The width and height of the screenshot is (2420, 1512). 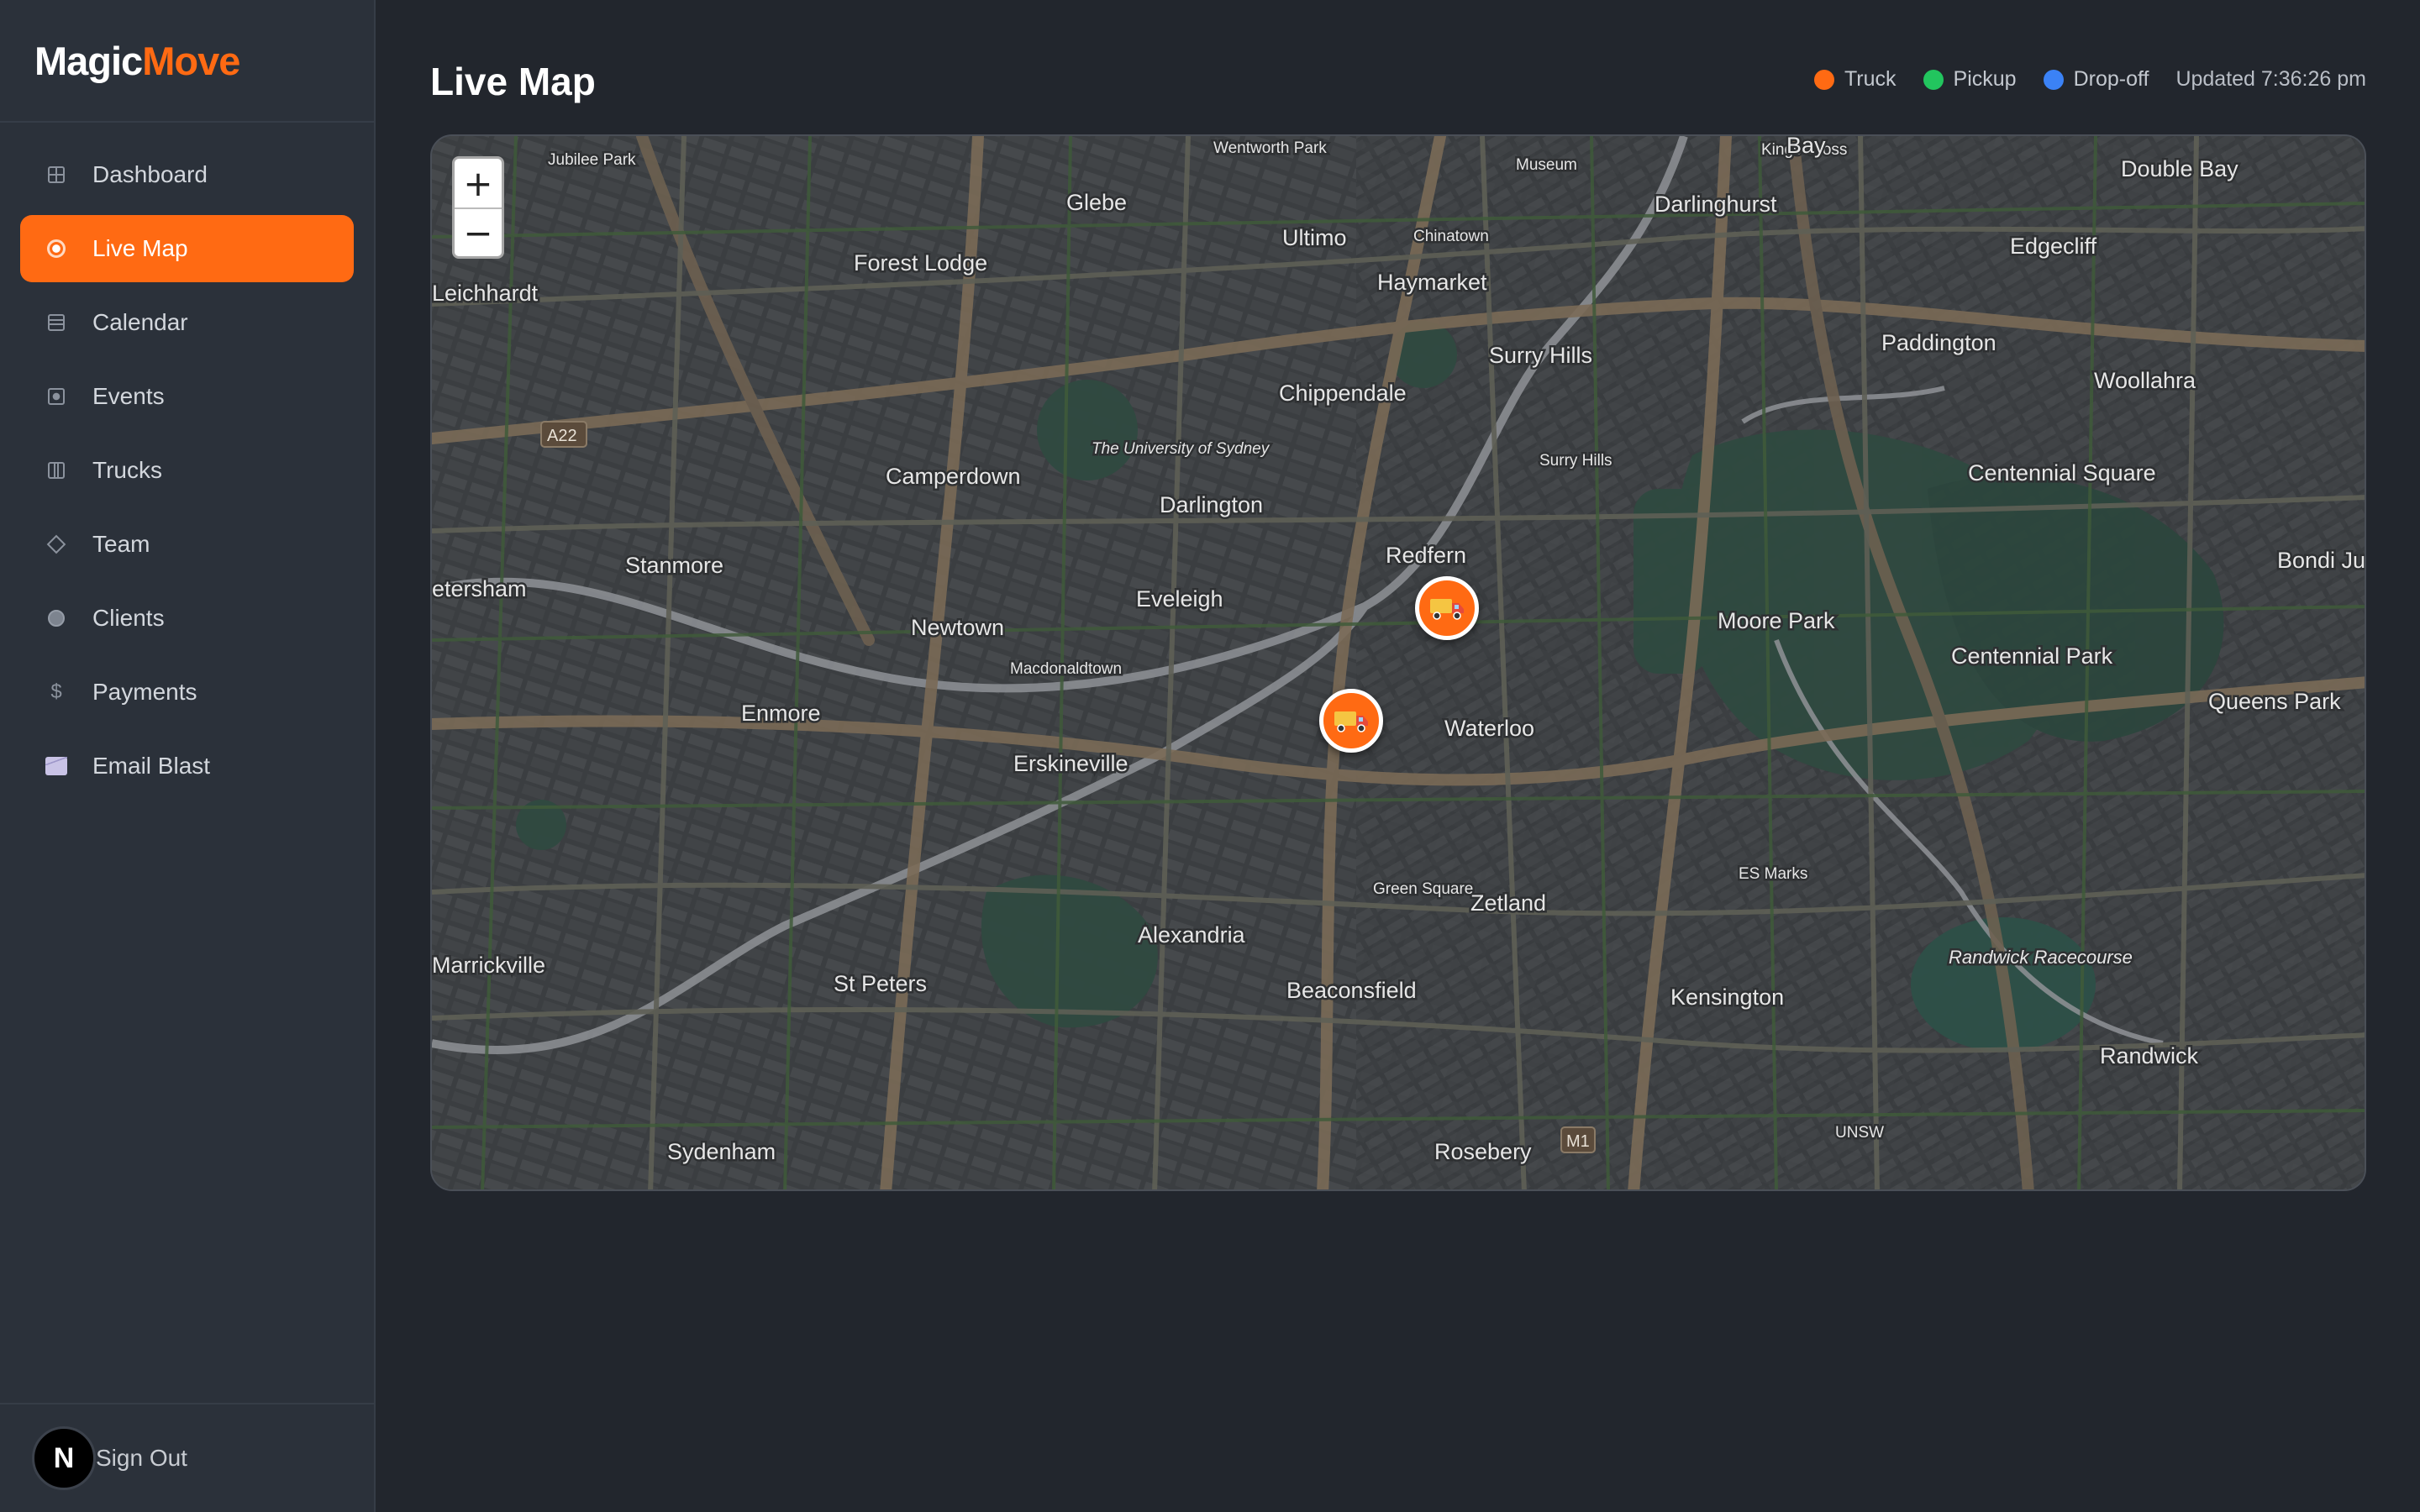 I want to click on road-shield-a22: A22, so click(x=563, y=434).